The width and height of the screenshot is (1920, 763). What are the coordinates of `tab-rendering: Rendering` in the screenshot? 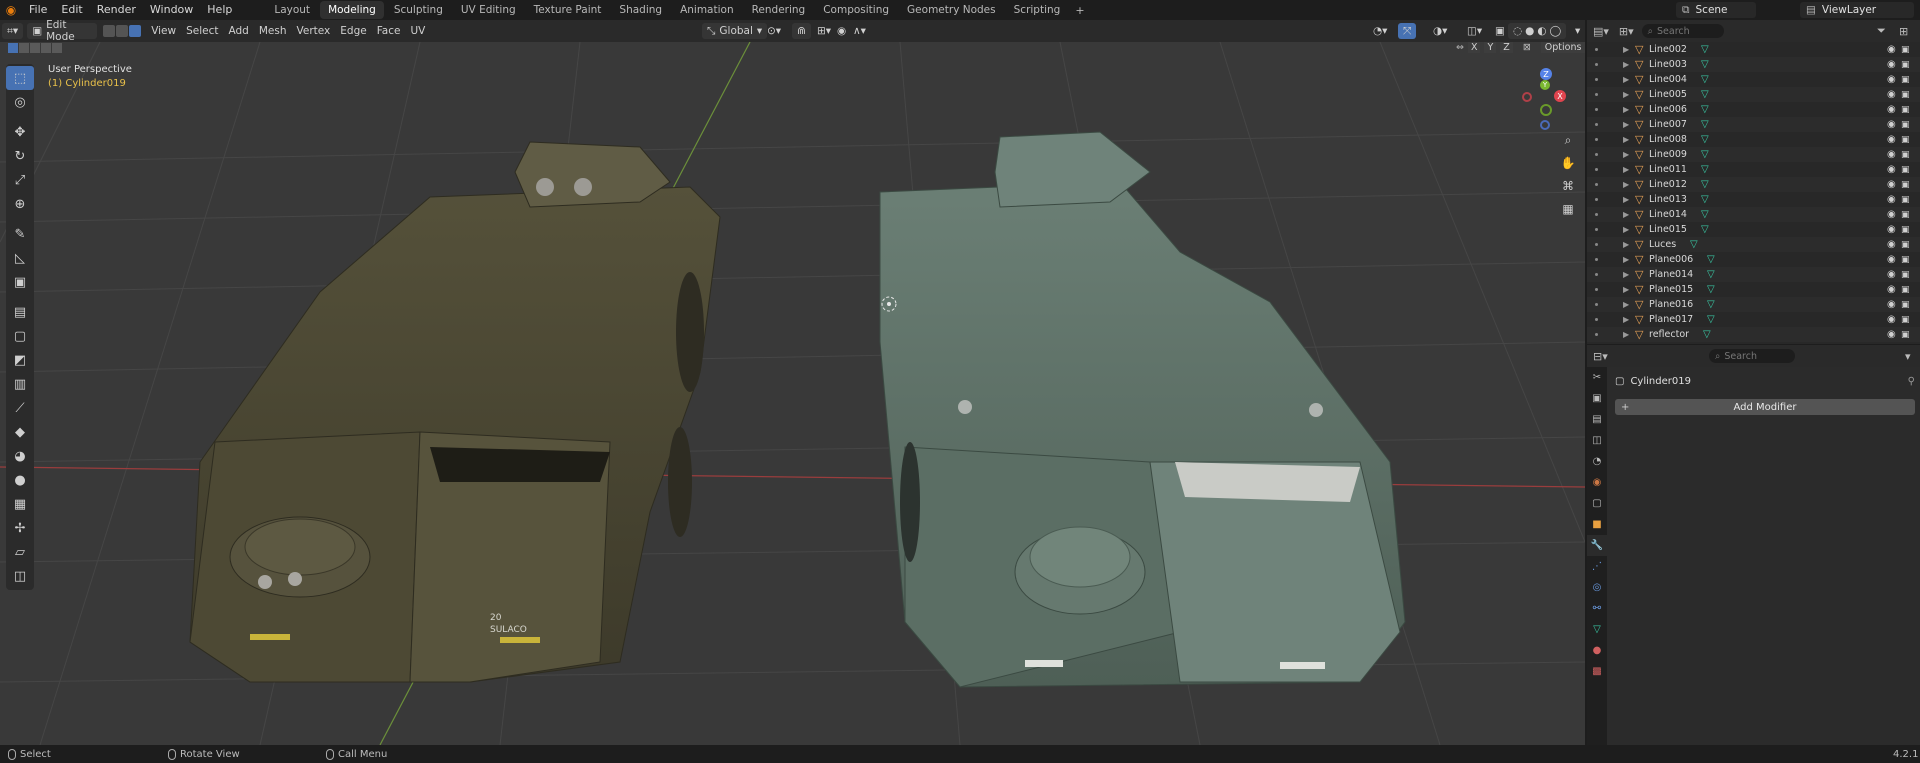 It's located at (779, 10).